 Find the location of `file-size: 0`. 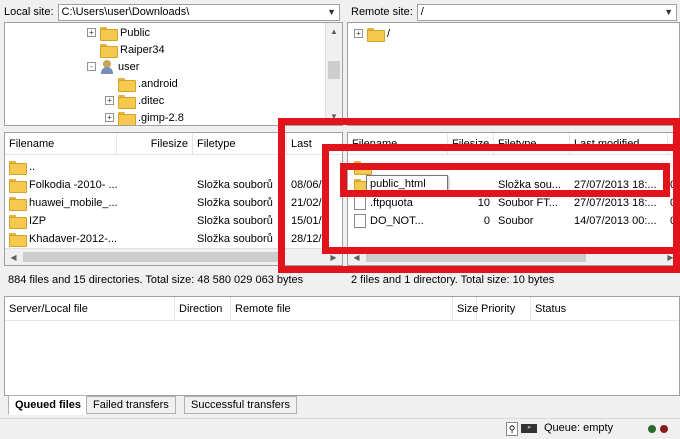

file-size: 0 is located at coordinates (486, 221).